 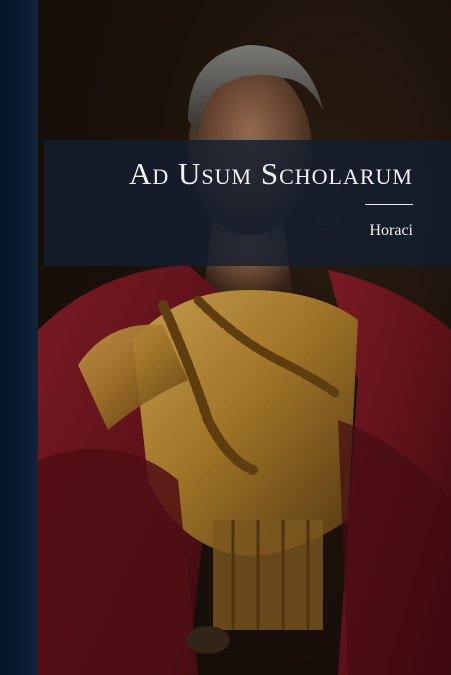 I want to click on title-divider, so click(x=389, y=204).